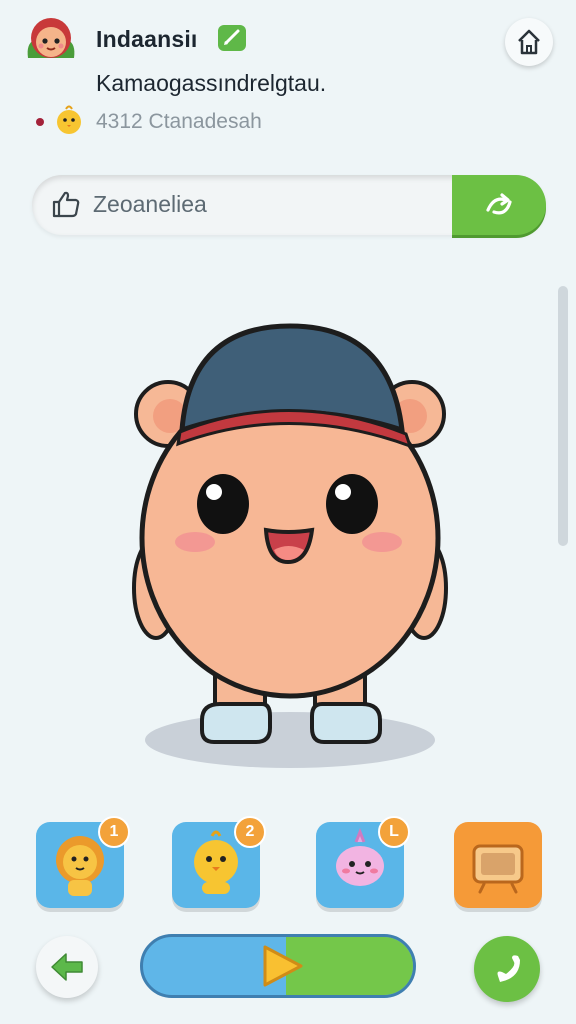 The height and width of the screenshot is (1024, 576). Describe the element at coordinates (363, 862) in the screenshot. I see `pet-slot-pink: L` at that location.